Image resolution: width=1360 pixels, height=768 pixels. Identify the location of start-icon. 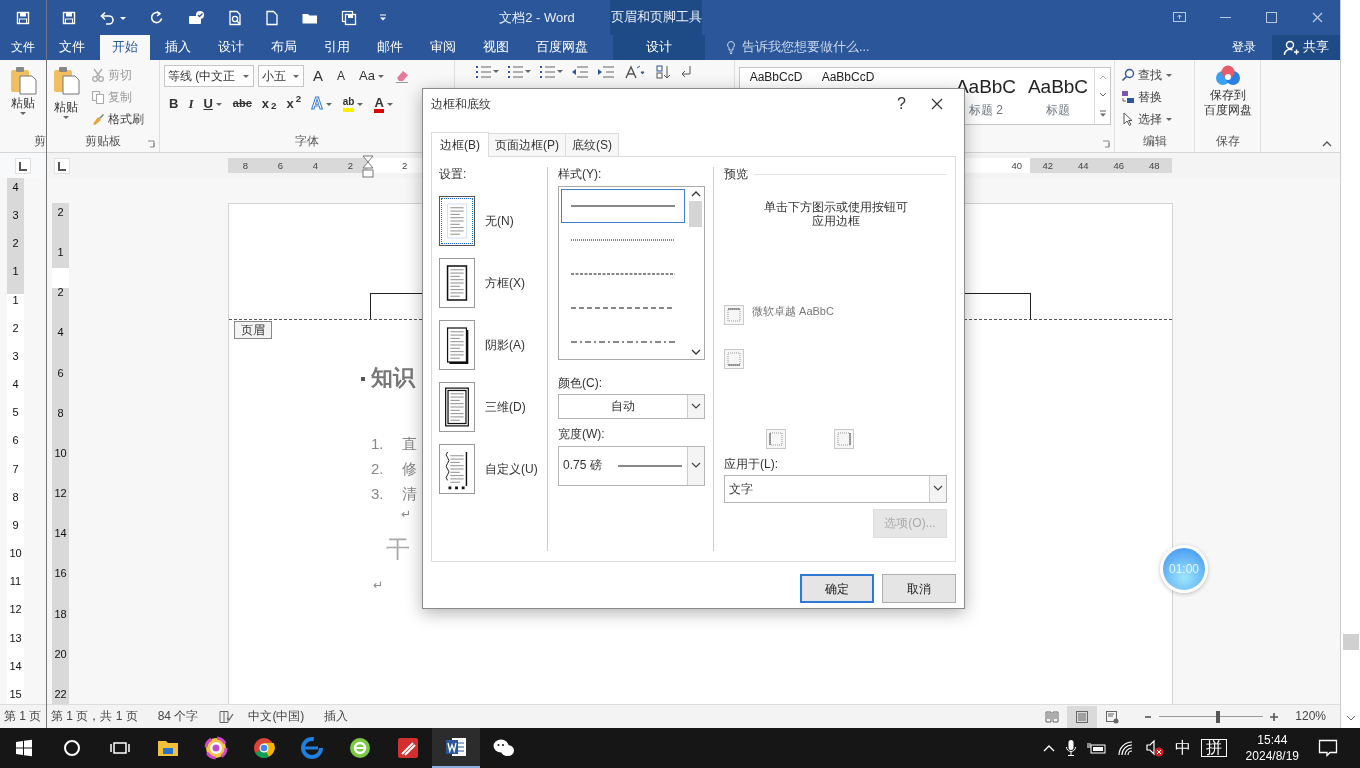
(24, 748).